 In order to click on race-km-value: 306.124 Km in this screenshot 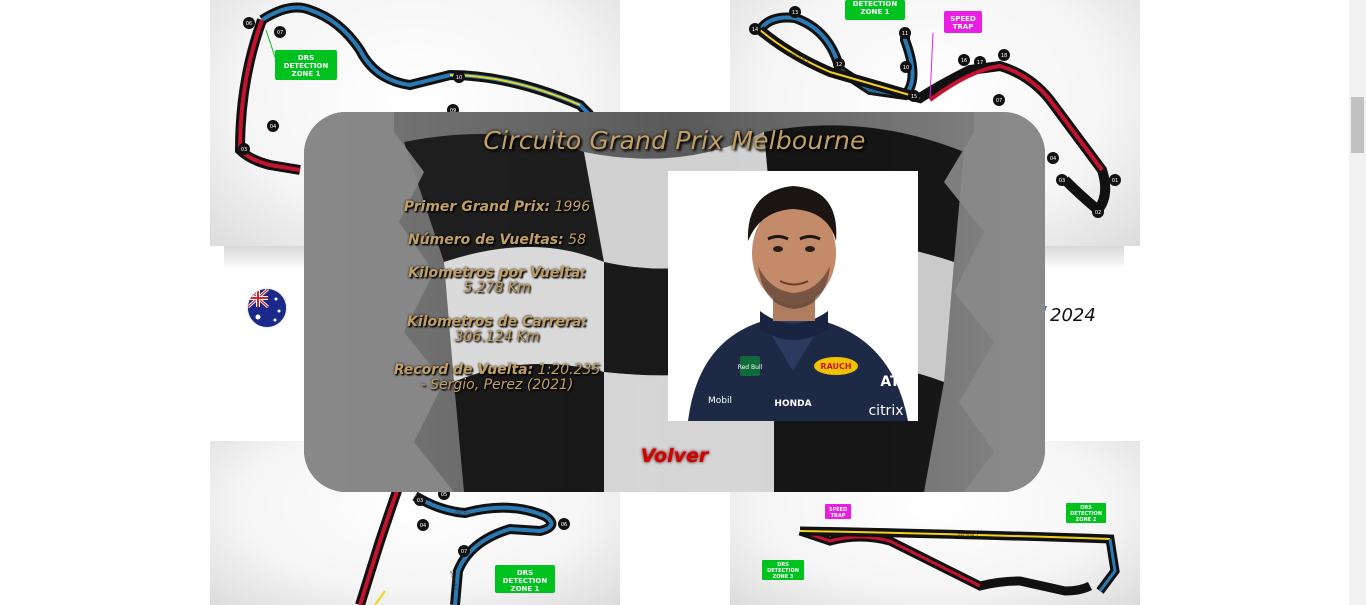, I will do `click(497, 337)`.